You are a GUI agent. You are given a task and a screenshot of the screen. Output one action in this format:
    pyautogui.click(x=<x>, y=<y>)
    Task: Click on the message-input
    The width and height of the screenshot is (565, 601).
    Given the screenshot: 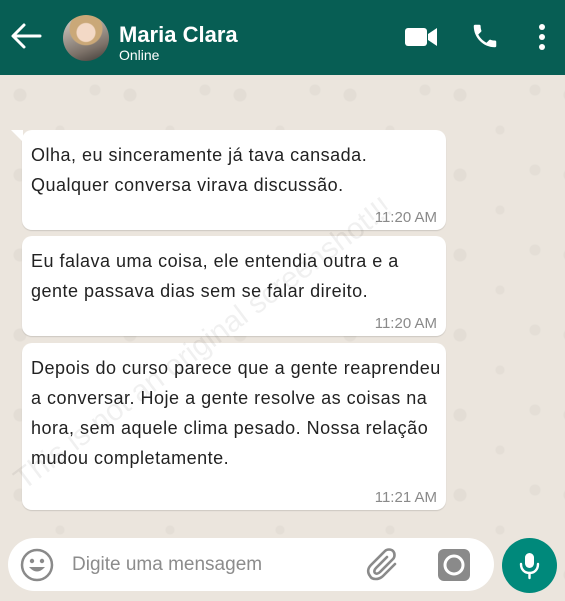 What is the action you would take?
    pyautogui.click(x=217, y=565)
    